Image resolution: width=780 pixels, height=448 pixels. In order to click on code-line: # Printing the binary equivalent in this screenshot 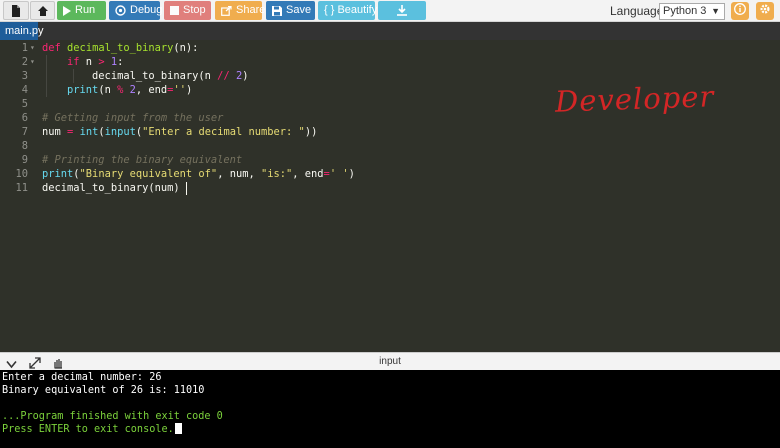, I will do `click(142, 160)`.